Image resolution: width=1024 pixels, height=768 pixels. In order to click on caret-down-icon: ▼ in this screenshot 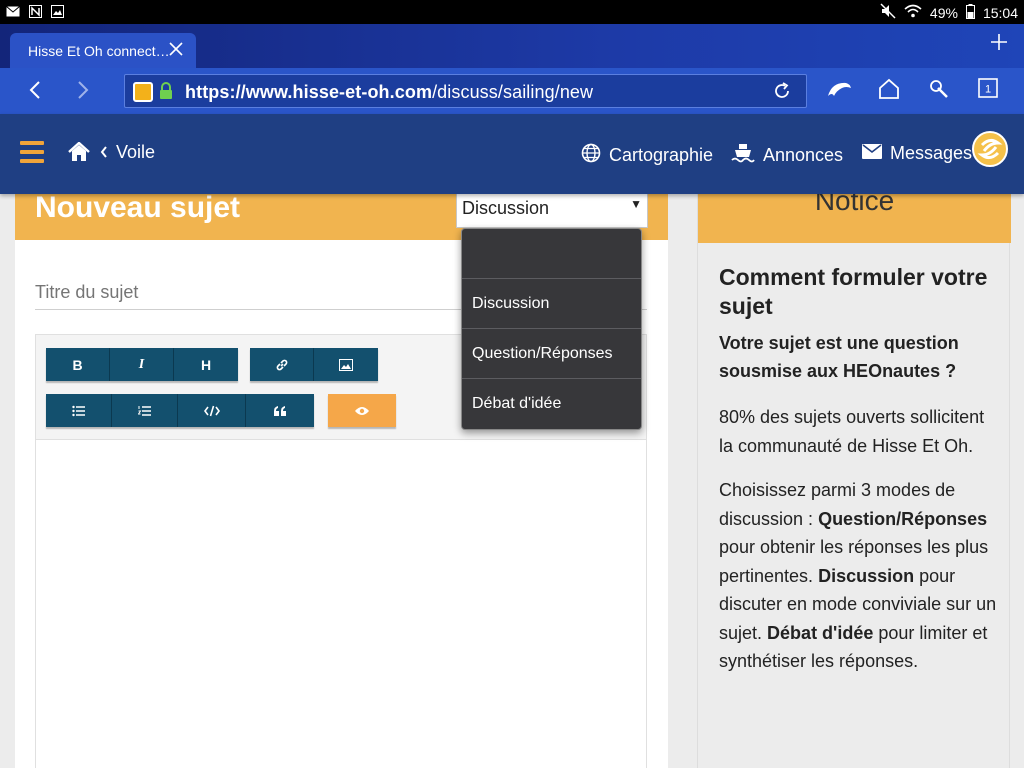, I will do `click(636, 204)`.